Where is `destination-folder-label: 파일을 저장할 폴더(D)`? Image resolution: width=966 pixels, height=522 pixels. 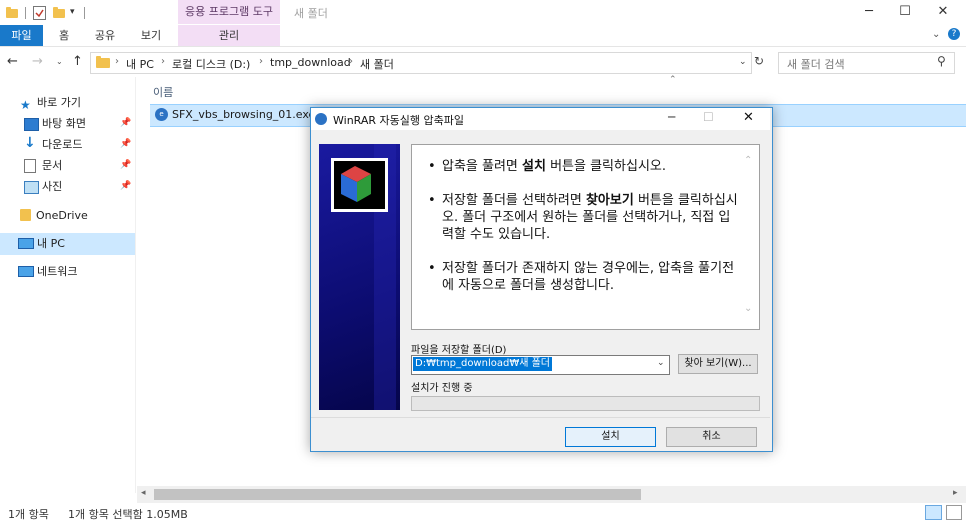 destination-folder-label: 파일을 저장할 폴더(D) is located at coordinates (459, 350).